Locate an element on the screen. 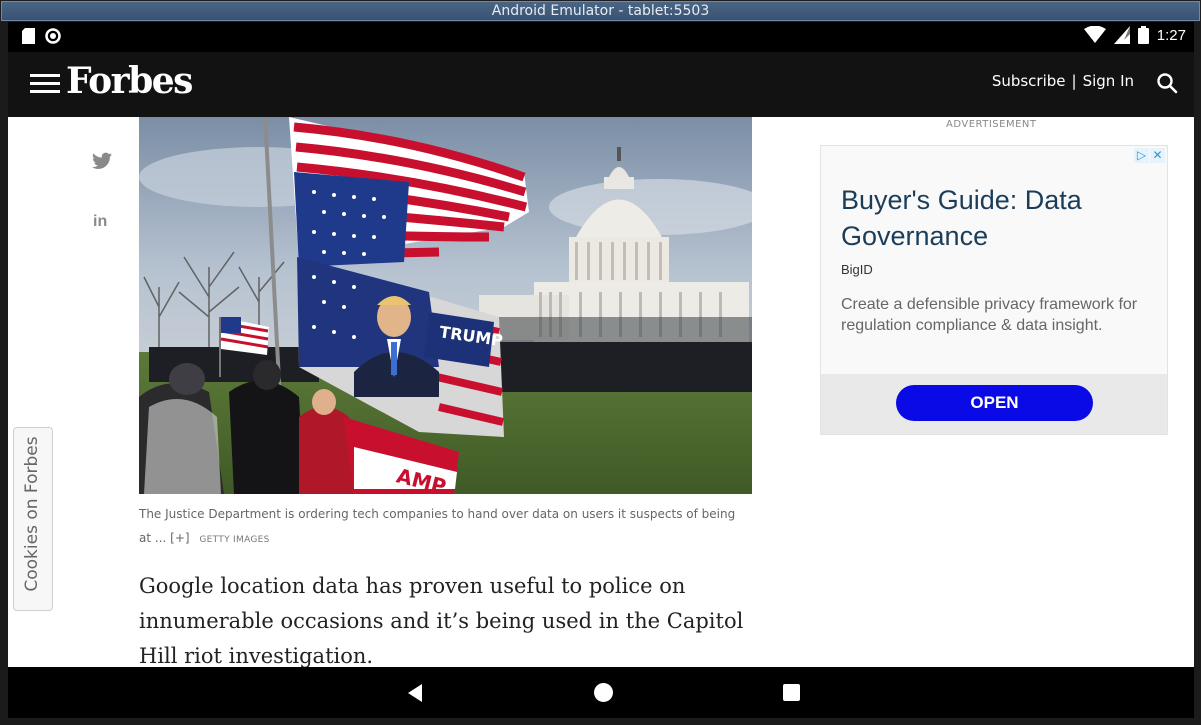 This screenshot has height=725, width=1201. wifi-icon is located at coordinates (1094, 34).